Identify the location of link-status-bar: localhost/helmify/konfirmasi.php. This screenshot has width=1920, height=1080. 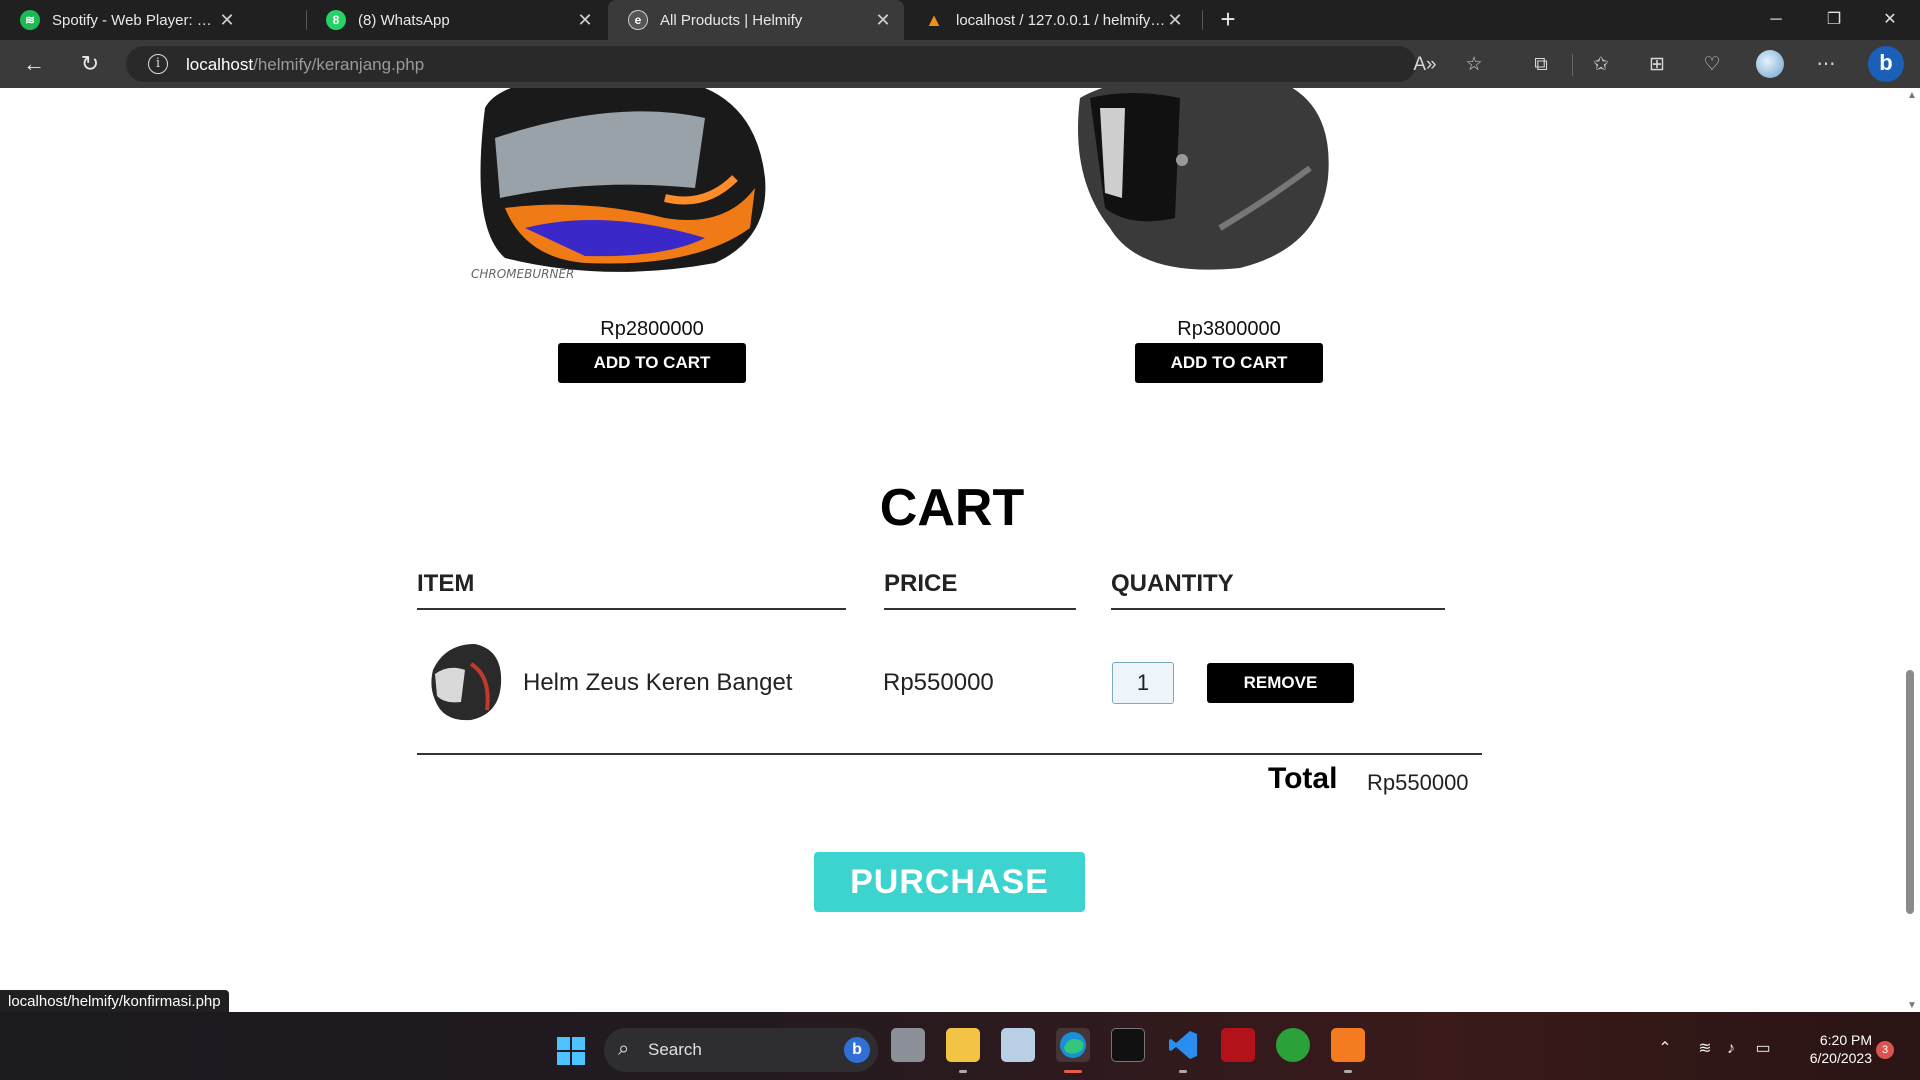
(114, 1002).